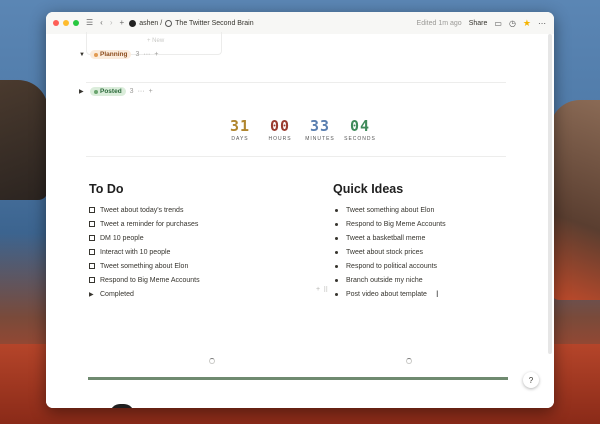 The height and width of the screenshot is (424, 600). What do you see at coordinates (214, 23) in the screenshot?
I see `page-title: The Twitter Second Brain` at bounding box center [214, 23].